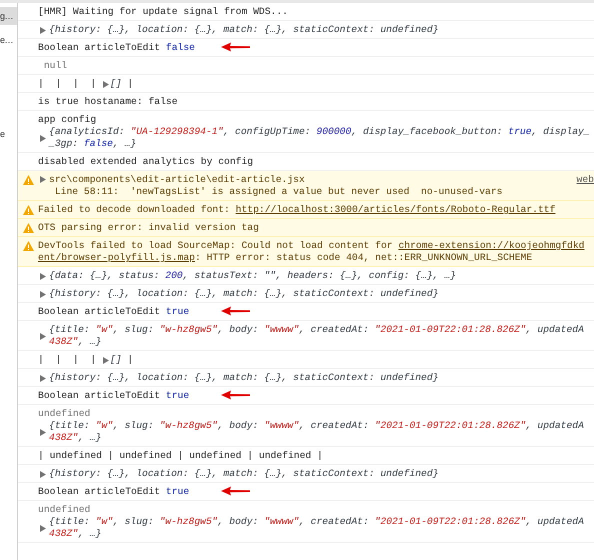 Image resolution: width=594 pixels, height=560 pixels. What do you see at coordinates (177, 180) in the screenshot?
I see `log-text: src\components\edit-article\edit-article.jsx` at bounding box center [177, 180].